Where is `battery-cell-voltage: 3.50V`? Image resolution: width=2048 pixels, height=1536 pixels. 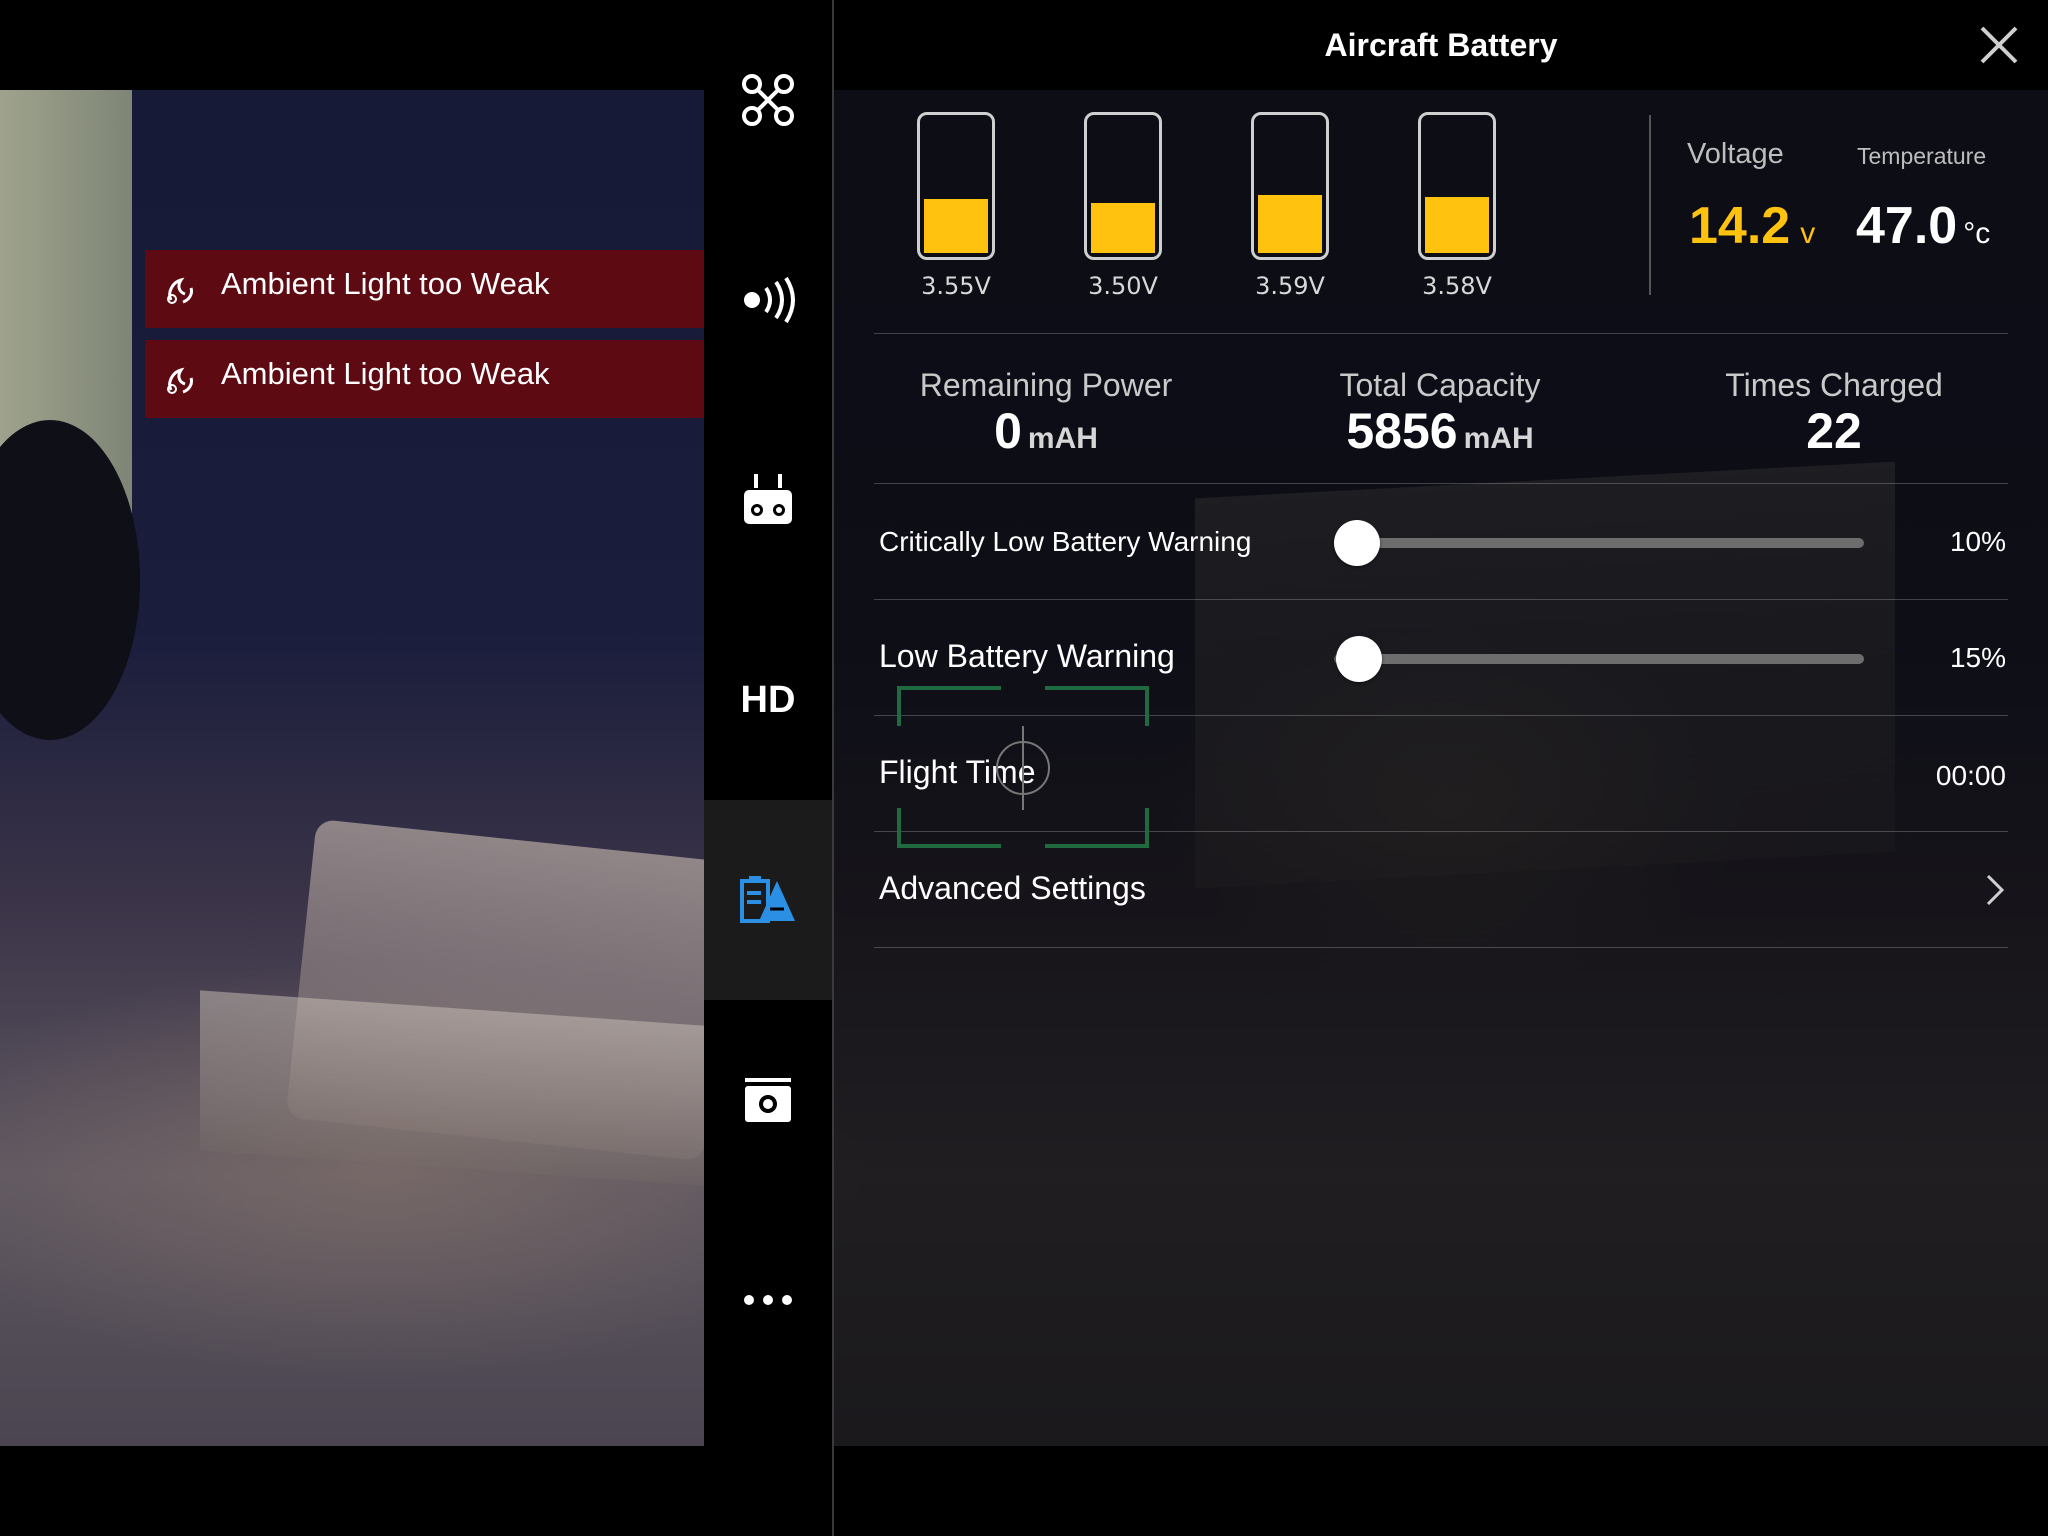 battery-cell-voltage: 3.50V is located at coordinates (1123, 286).